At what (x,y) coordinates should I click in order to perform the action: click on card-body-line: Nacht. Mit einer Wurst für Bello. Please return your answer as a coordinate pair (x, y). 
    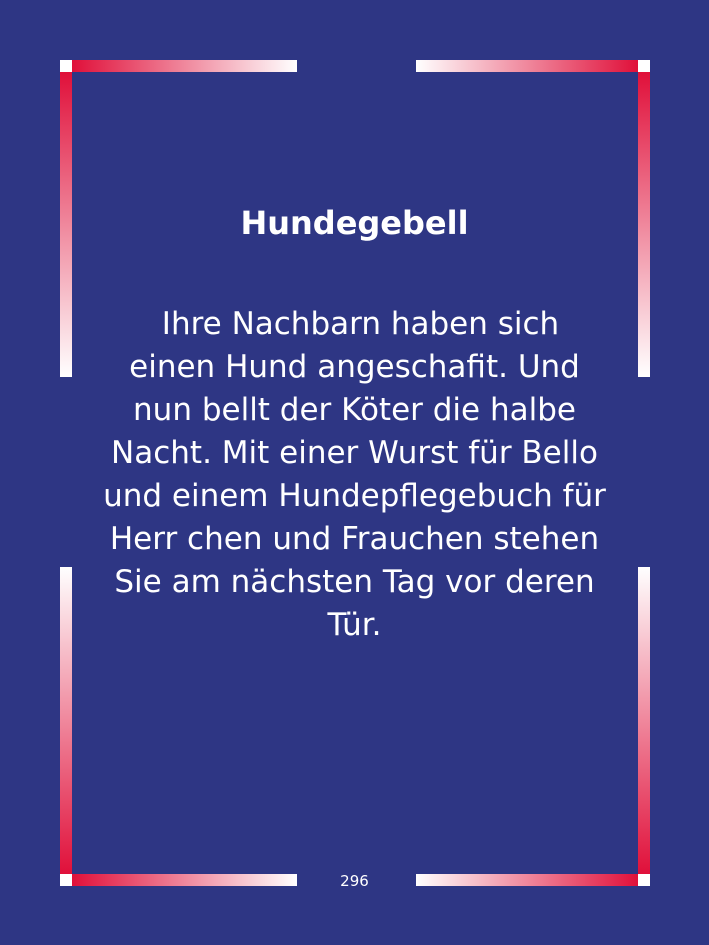
    Looking at the image, I should click on (354, 453).